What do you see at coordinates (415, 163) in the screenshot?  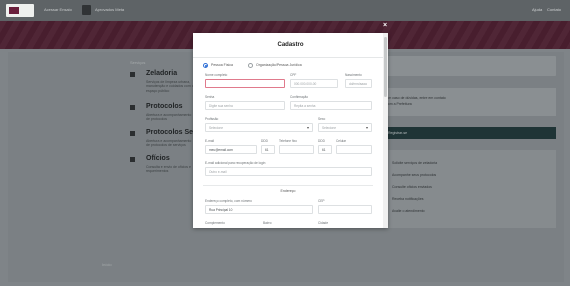 I see `list-item: Solicite serviços de zeladoria` at bounding box center [415, 163].